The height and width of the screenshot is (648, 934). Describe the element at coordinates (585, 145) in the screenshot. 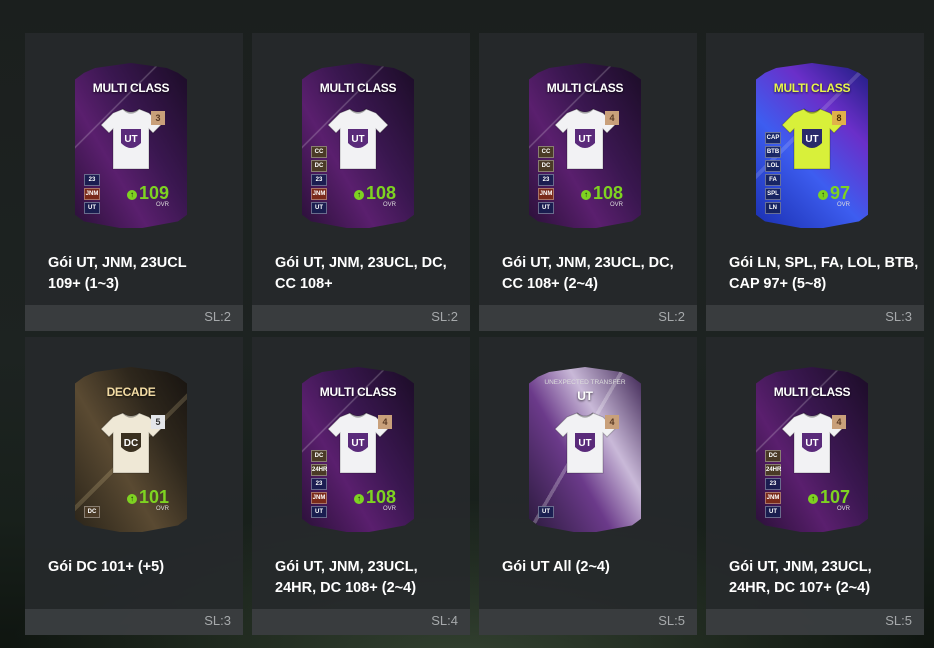

I see `pack-card-image: MULTI CLASS UT 4 CC DC 23 JNM UT ↑ 108 OVR` at that location.